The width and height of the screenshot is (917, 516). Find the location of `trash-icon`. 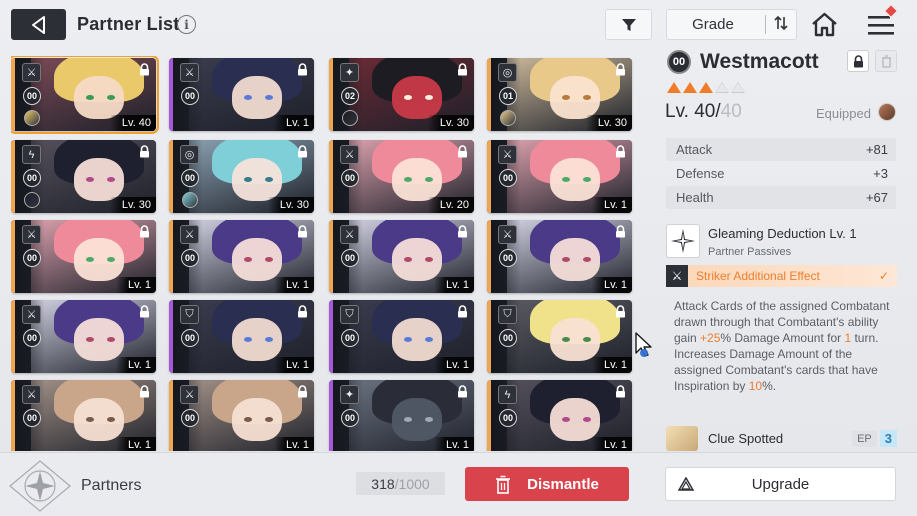

trash-icon is located at coordinates (886, 61).